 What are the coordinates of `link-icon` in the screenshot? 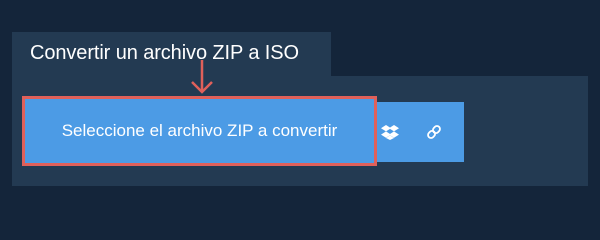 It's located at (434, 132).